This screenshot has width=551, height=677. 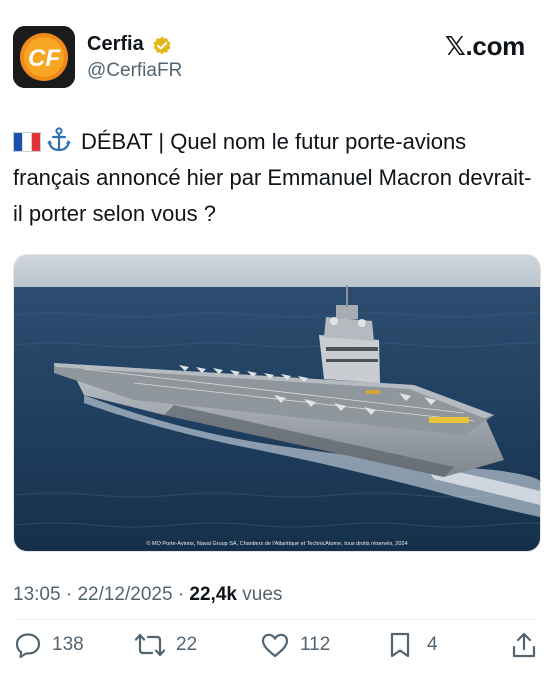 I want to click on tweet-time: 13:05, so click(x=37, y=594).